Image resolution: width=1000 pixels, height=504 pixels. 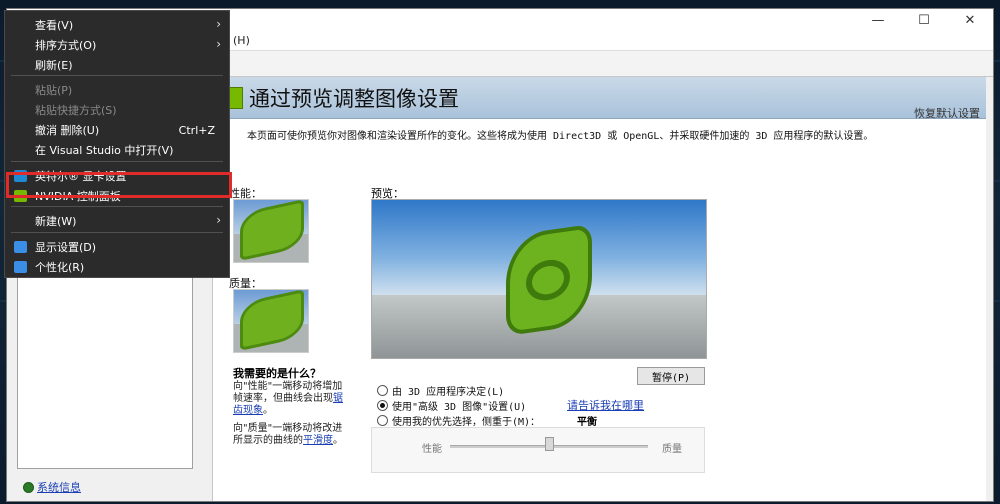 I want to click on menu-item-paste-shortcut: 粘贴快捷方式(S), so click(x=117, y=110).